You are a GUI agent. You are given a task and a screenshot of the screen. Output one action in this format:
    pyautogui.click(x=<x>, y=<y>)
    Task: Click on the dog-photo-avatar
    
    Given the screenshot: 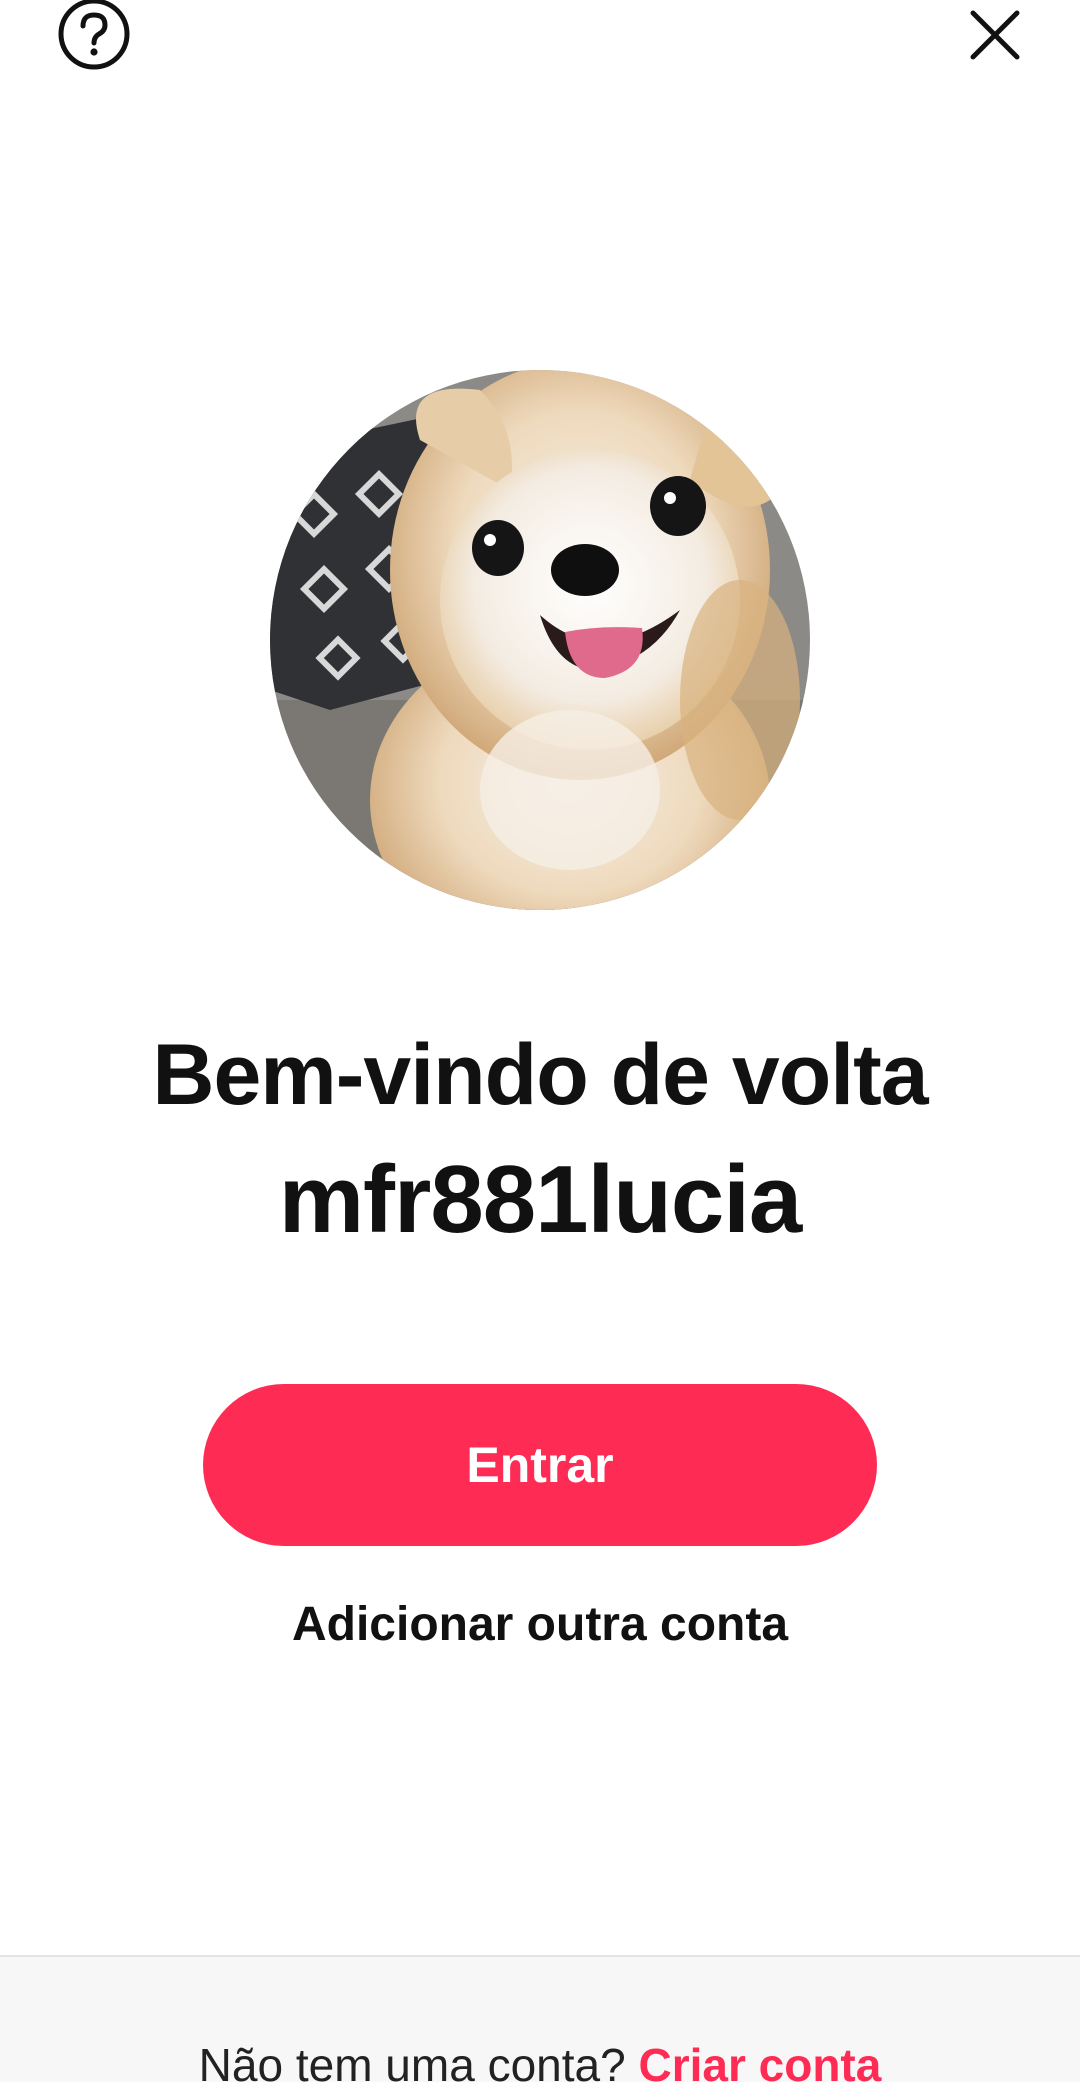 What is the action you would take?
    pyautogui.click(x=540, y=640)
    